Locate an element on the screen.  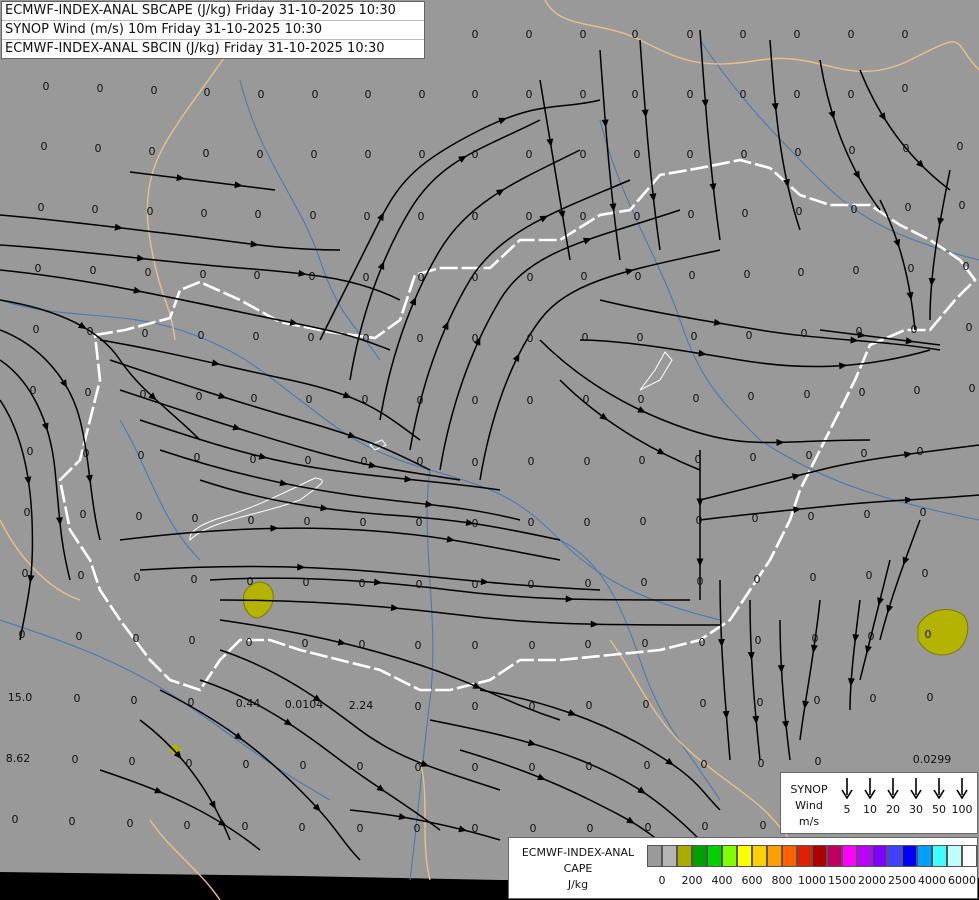
wind-legend-unit: m/s is located at coordinates (809, 821).